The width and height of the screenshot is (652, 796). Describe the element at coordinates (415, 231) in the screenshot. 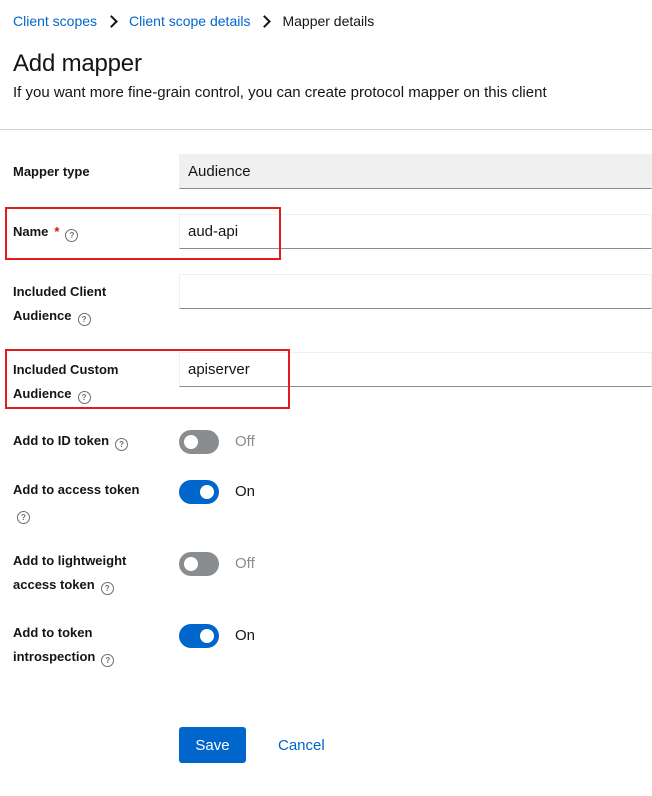

I see `name-input` at that location.